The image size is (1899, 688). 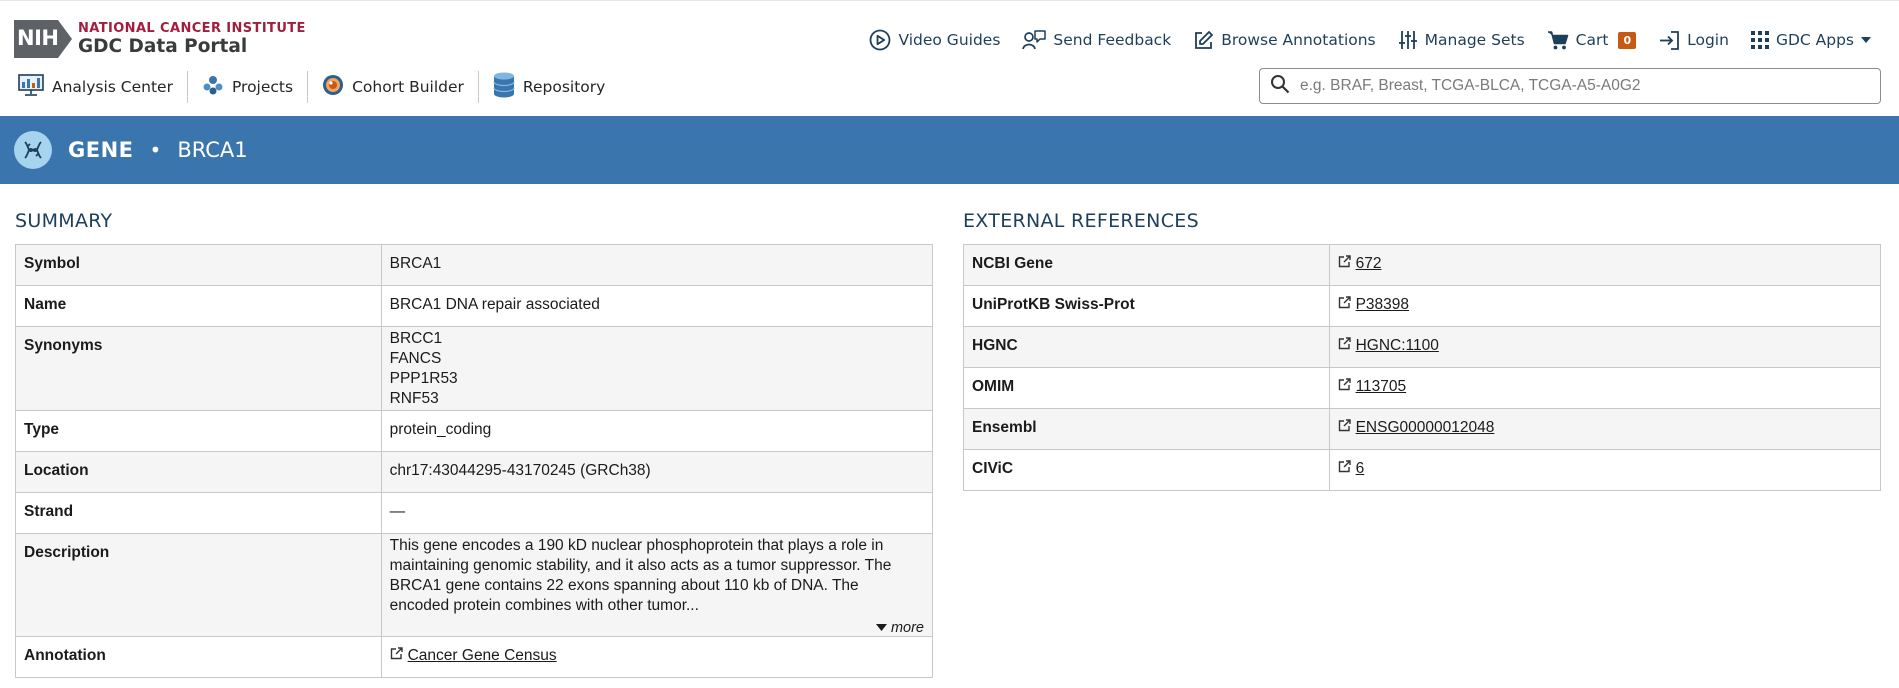 I want to click on ref-row-omim: OMIM 113705, so click(x=1422, y=388).